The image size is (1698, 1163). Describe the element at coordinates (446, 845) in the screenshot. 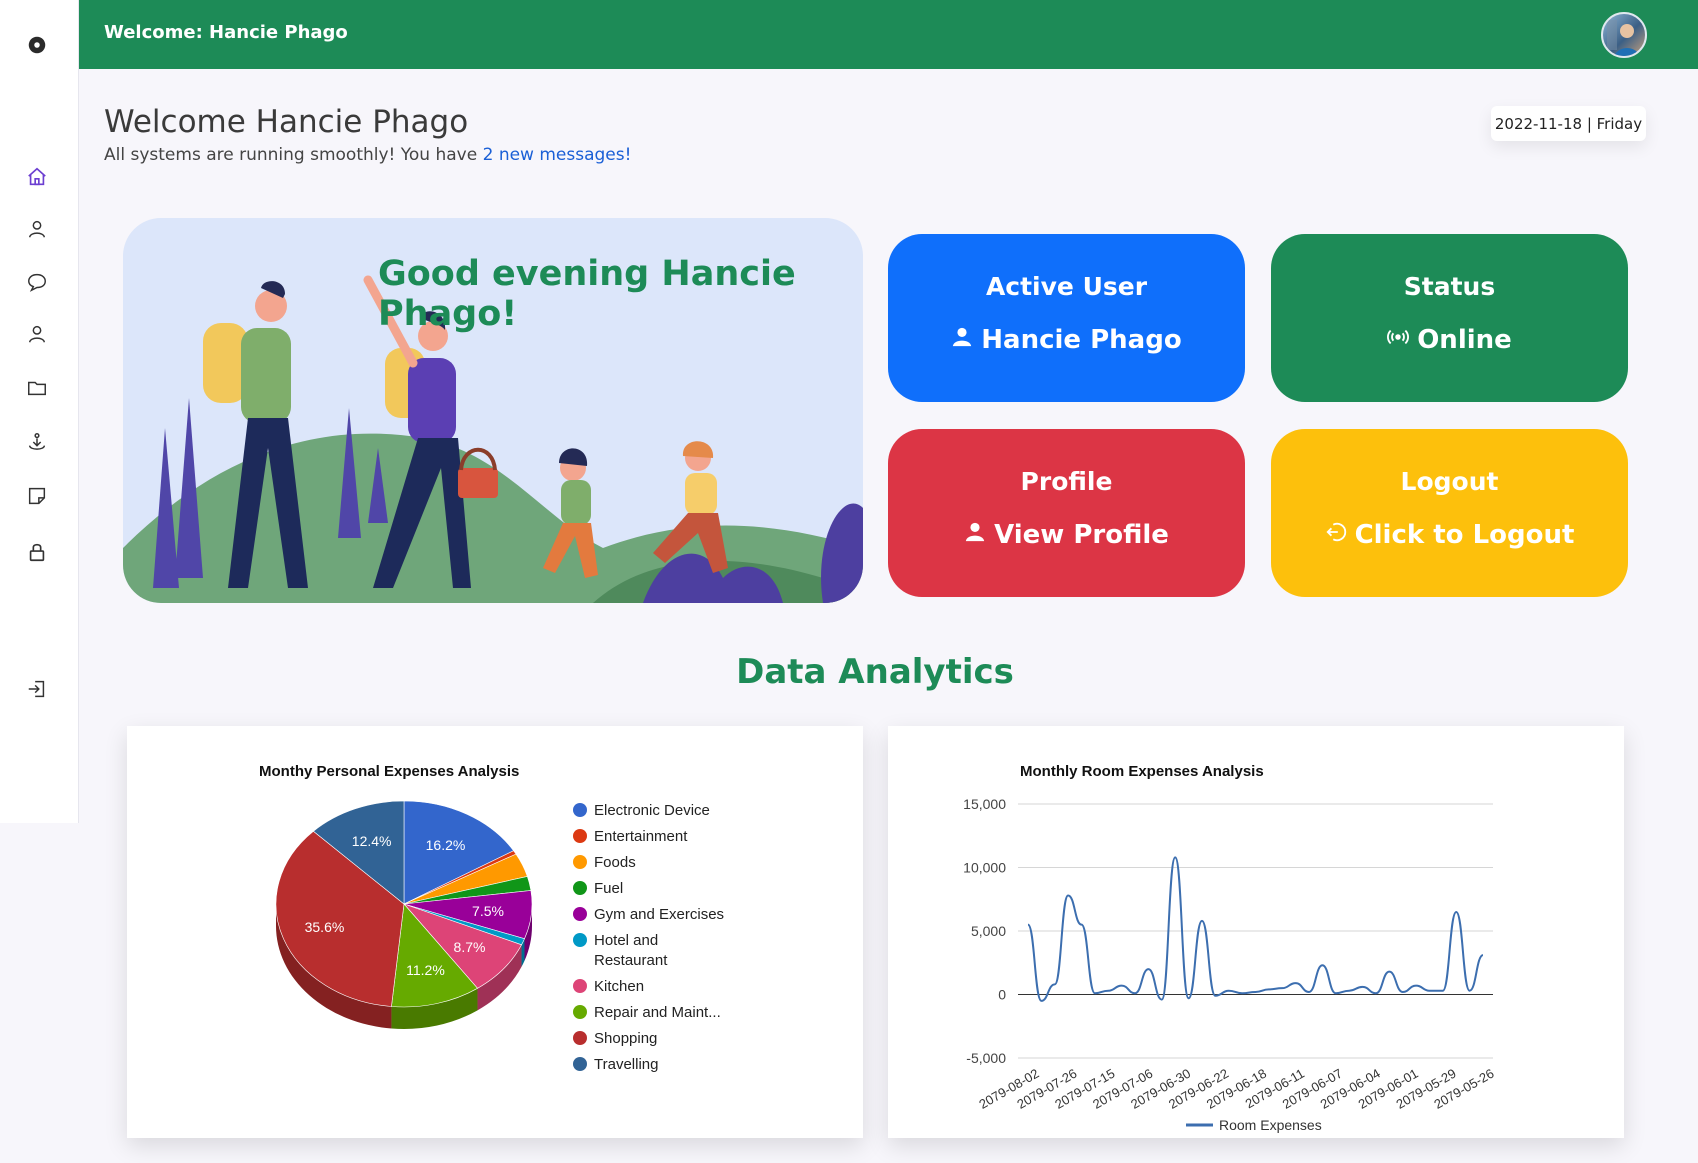

I see `pie-data-label: 16.2%` at that location.